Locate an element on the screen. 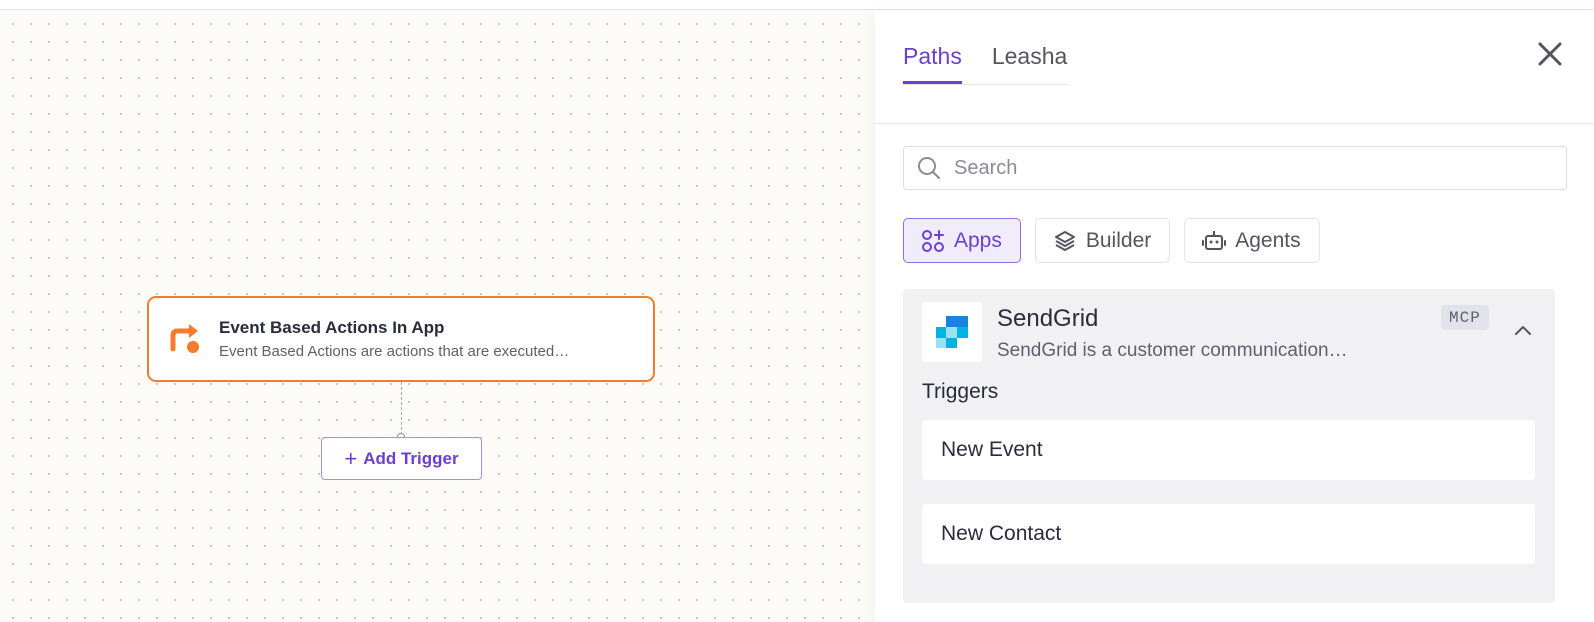 This screenshot has height=622, width=1594. sendgrid-icon is located at coordinates (952, 332).